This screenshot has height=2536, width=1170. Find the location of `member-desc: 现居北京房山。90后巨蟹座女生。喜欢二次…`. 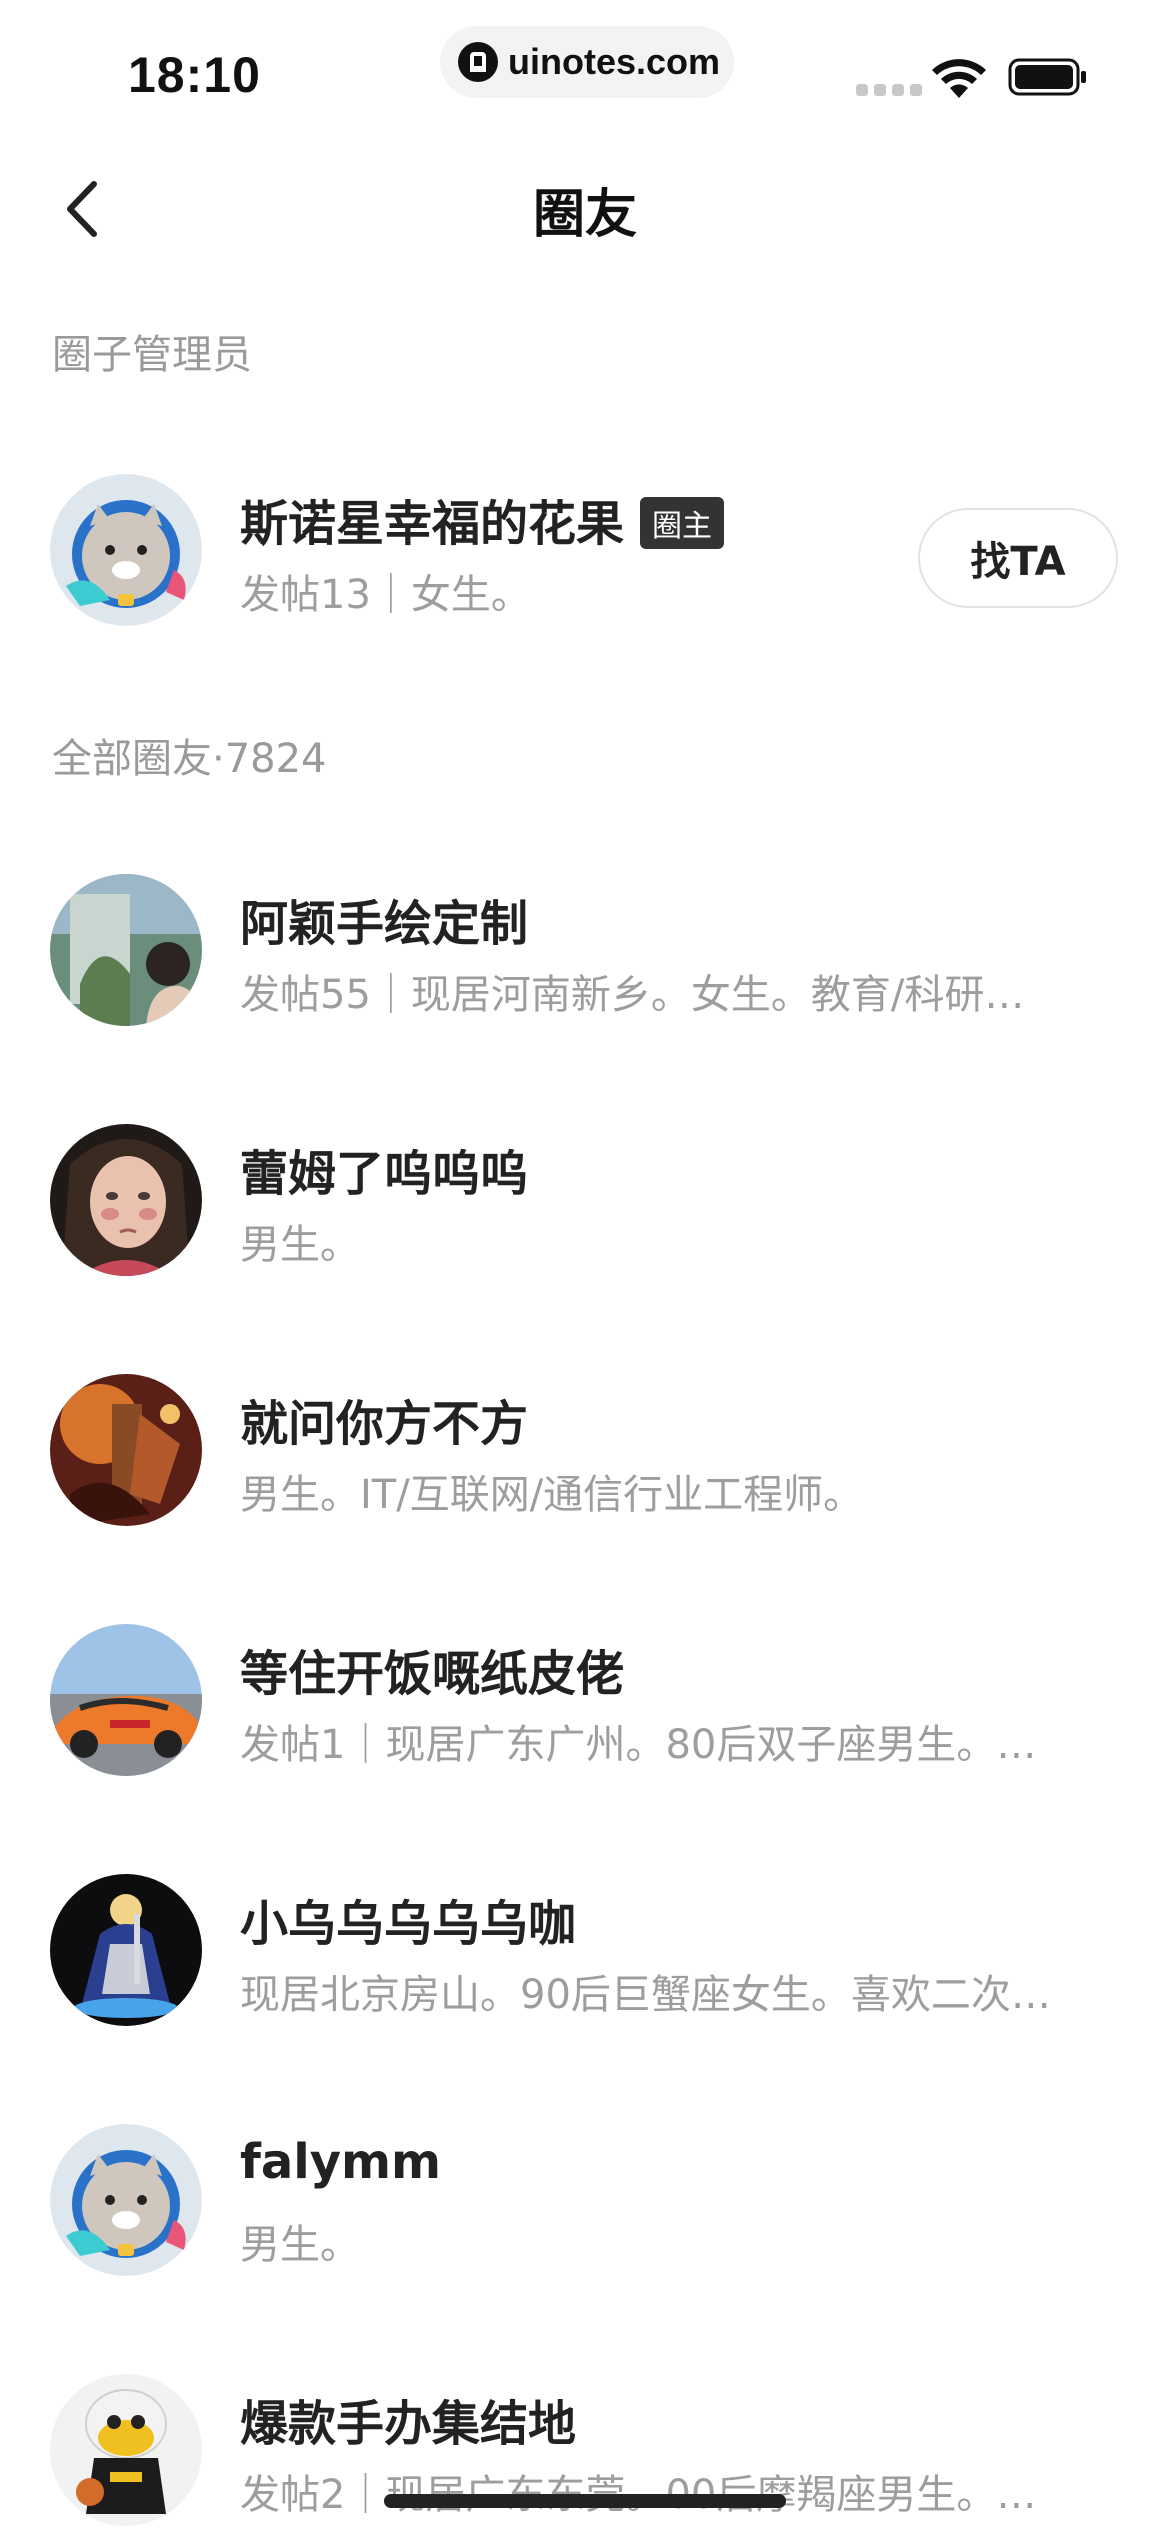

member-desc: 现居北京房山。90后巨蟹座女生。喜欢二次… is located at coordinates (645, 1995).